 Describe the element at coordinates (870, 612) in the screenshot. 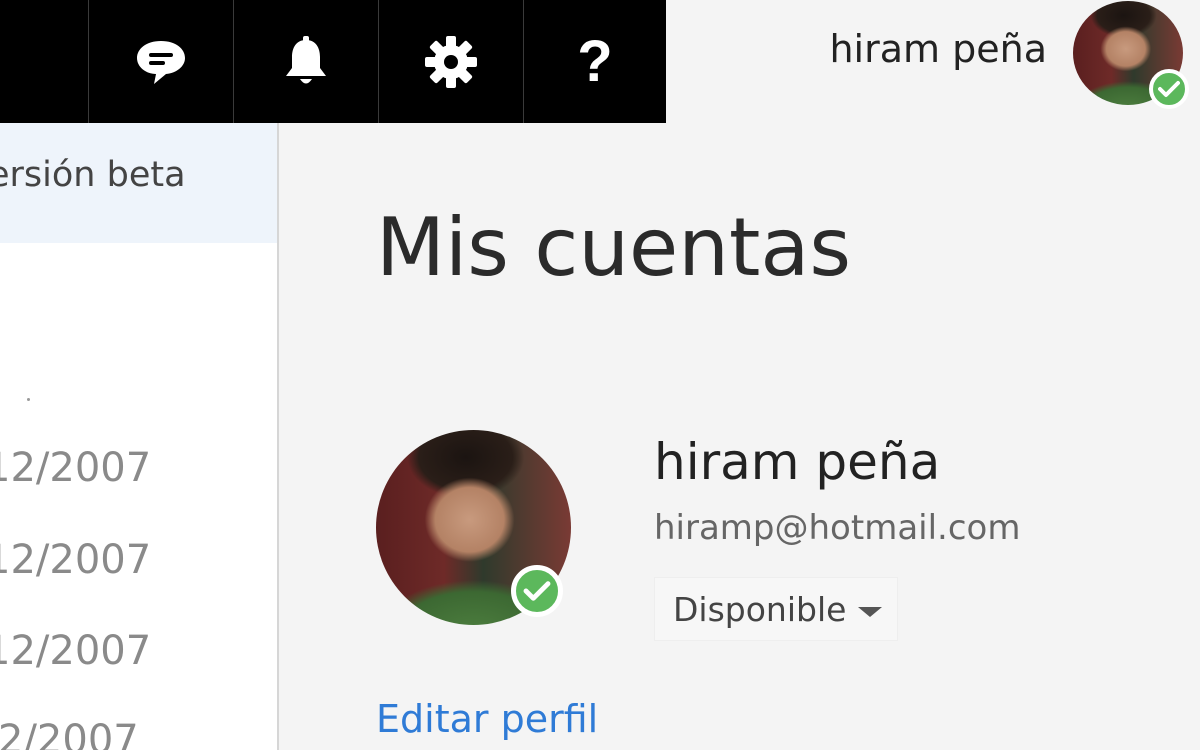

I see `chevron-down-icon` at that location.